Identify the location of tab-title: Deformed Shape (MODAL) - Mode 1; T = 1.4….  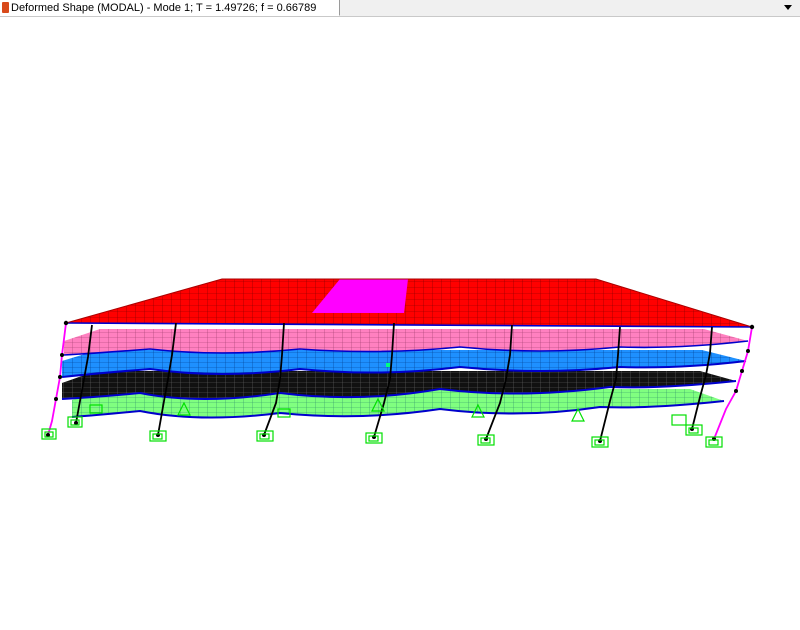
(164, 7).